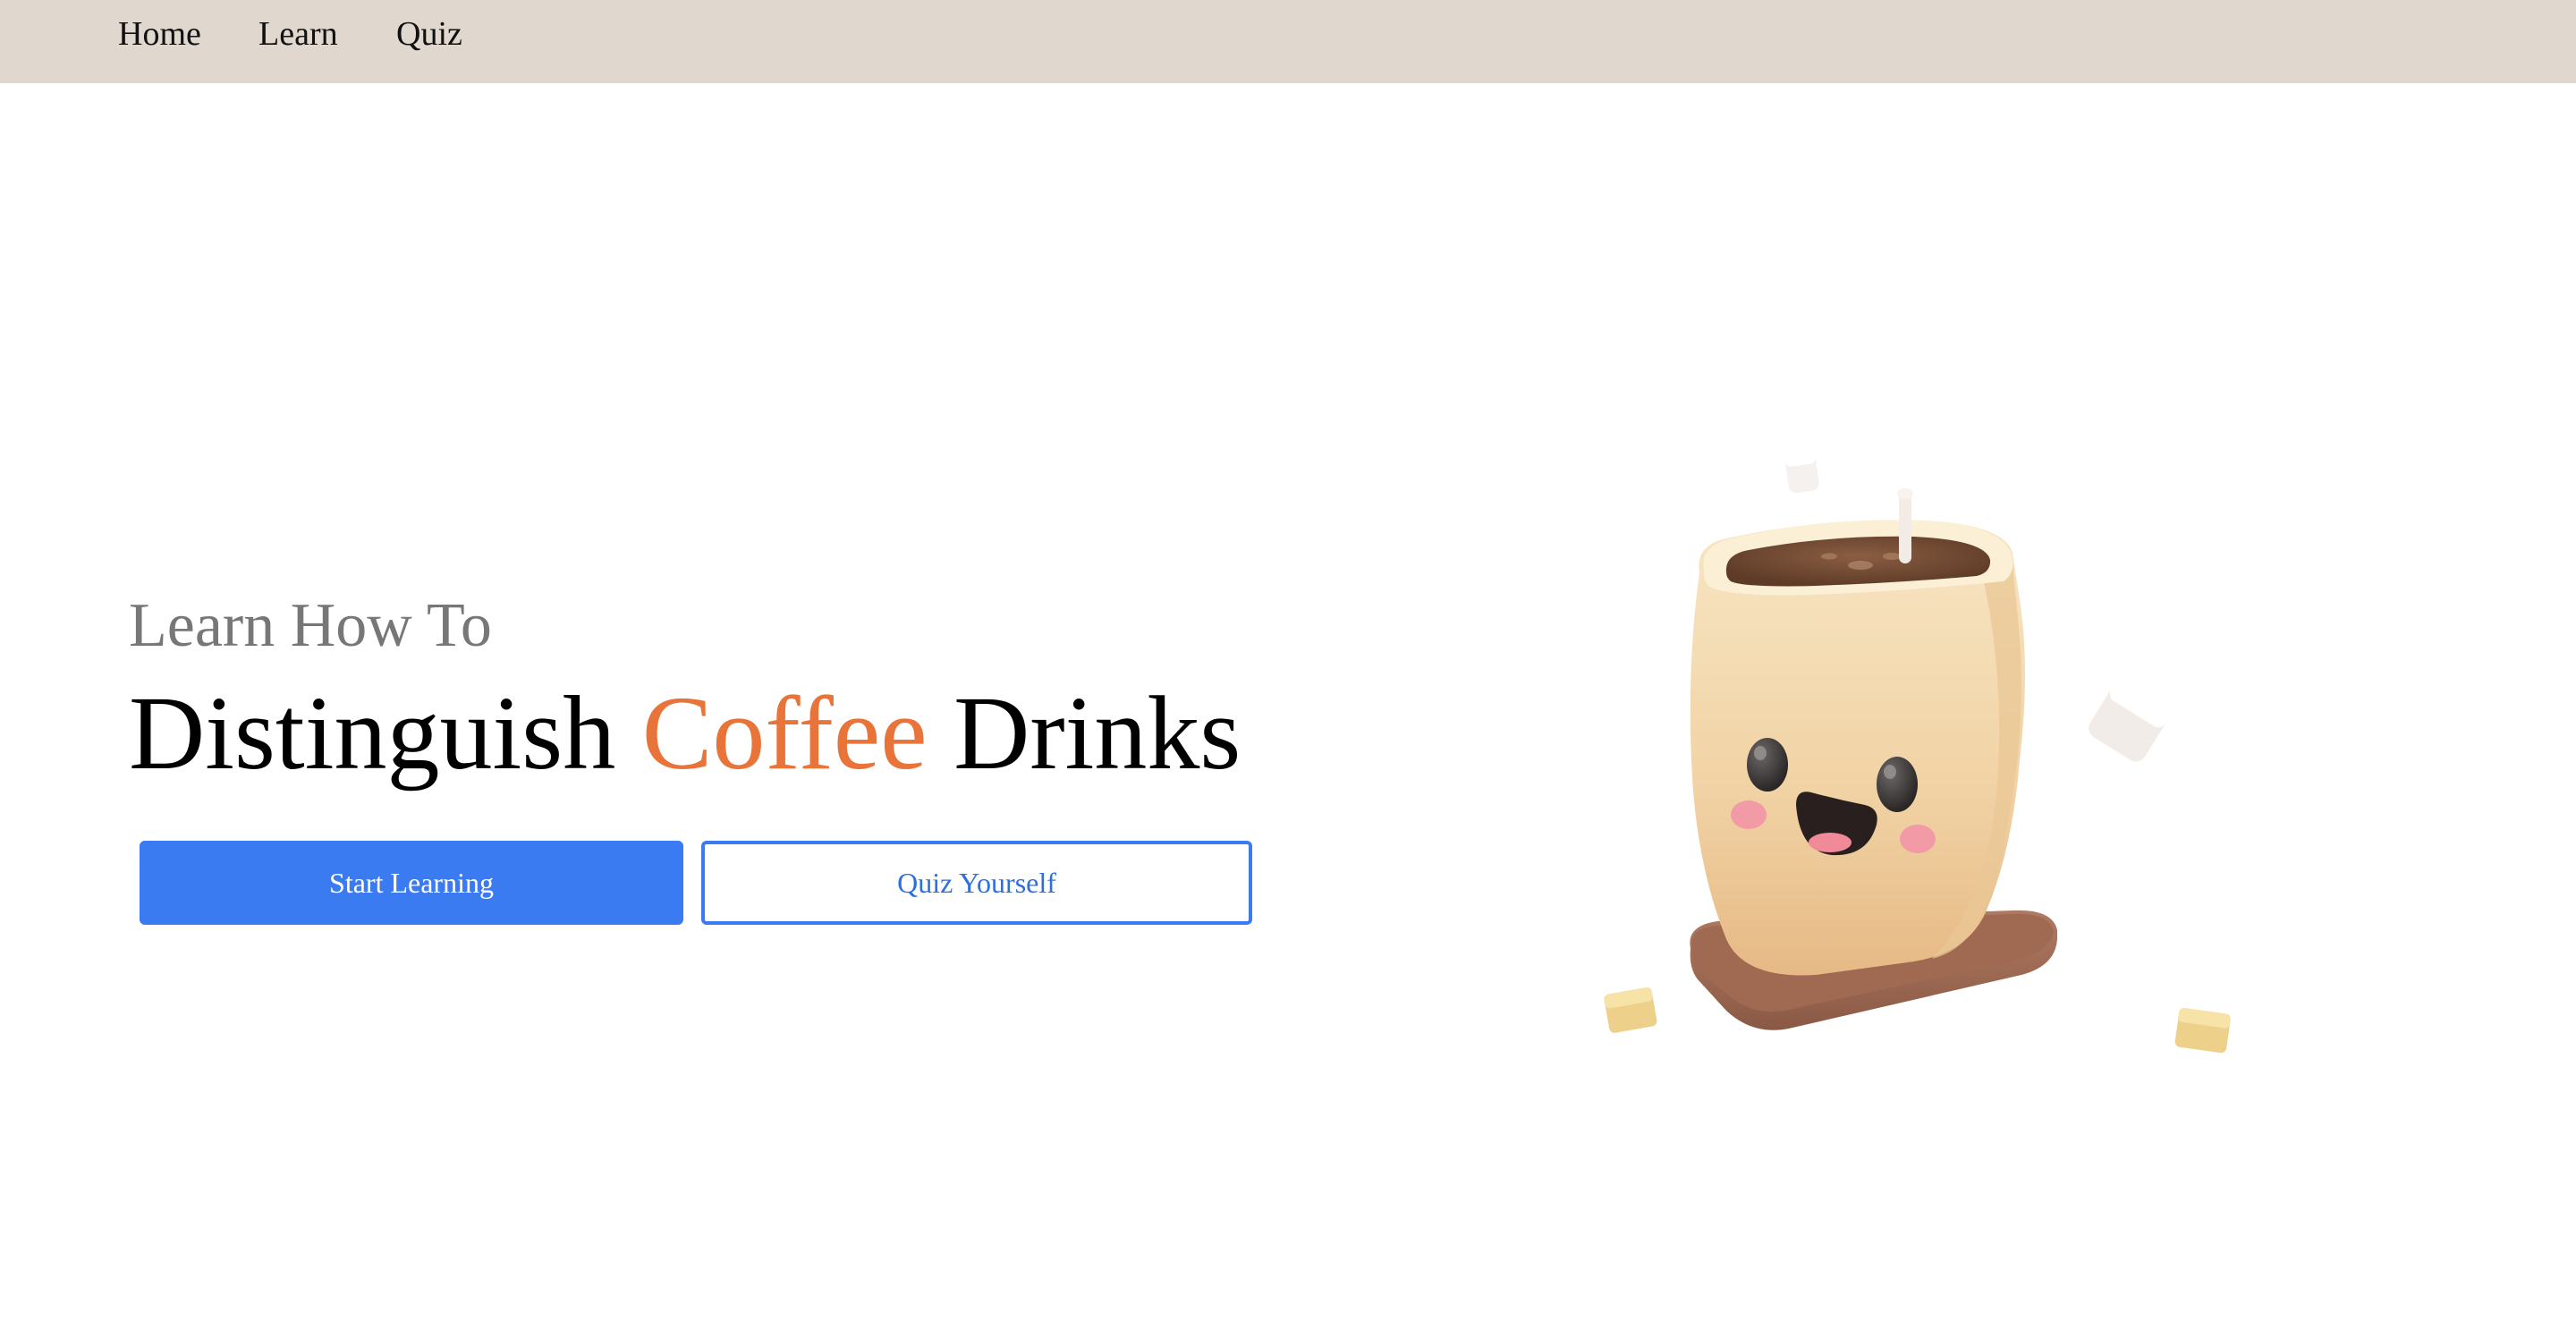 The height and width of the screenshot is (1338, 2576). What do you see at coordinates (1288, 41) in the screenshot?
I see `top-nav: Home Learn Quiz` at bounding box center [1288, 41].